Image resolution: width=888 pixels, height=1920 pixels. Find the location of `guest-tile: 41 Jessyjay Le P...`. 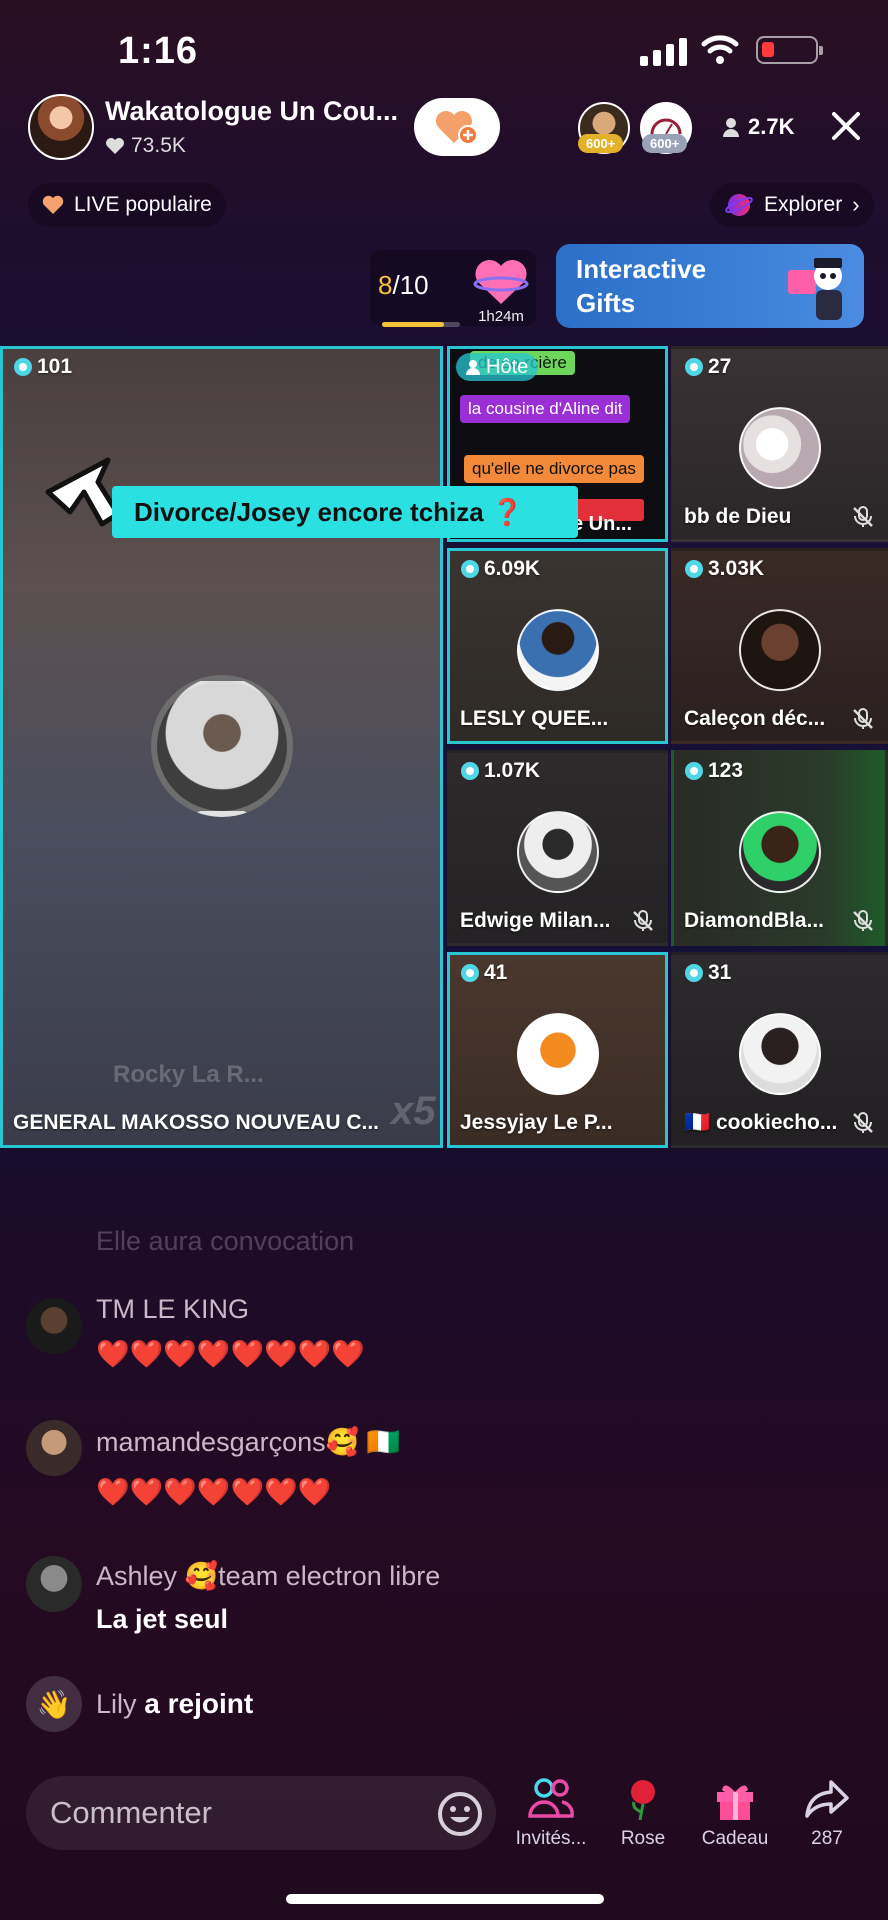

guest-tile: 41 Jessyjay Le P... is located at coordinates (557, 1050).